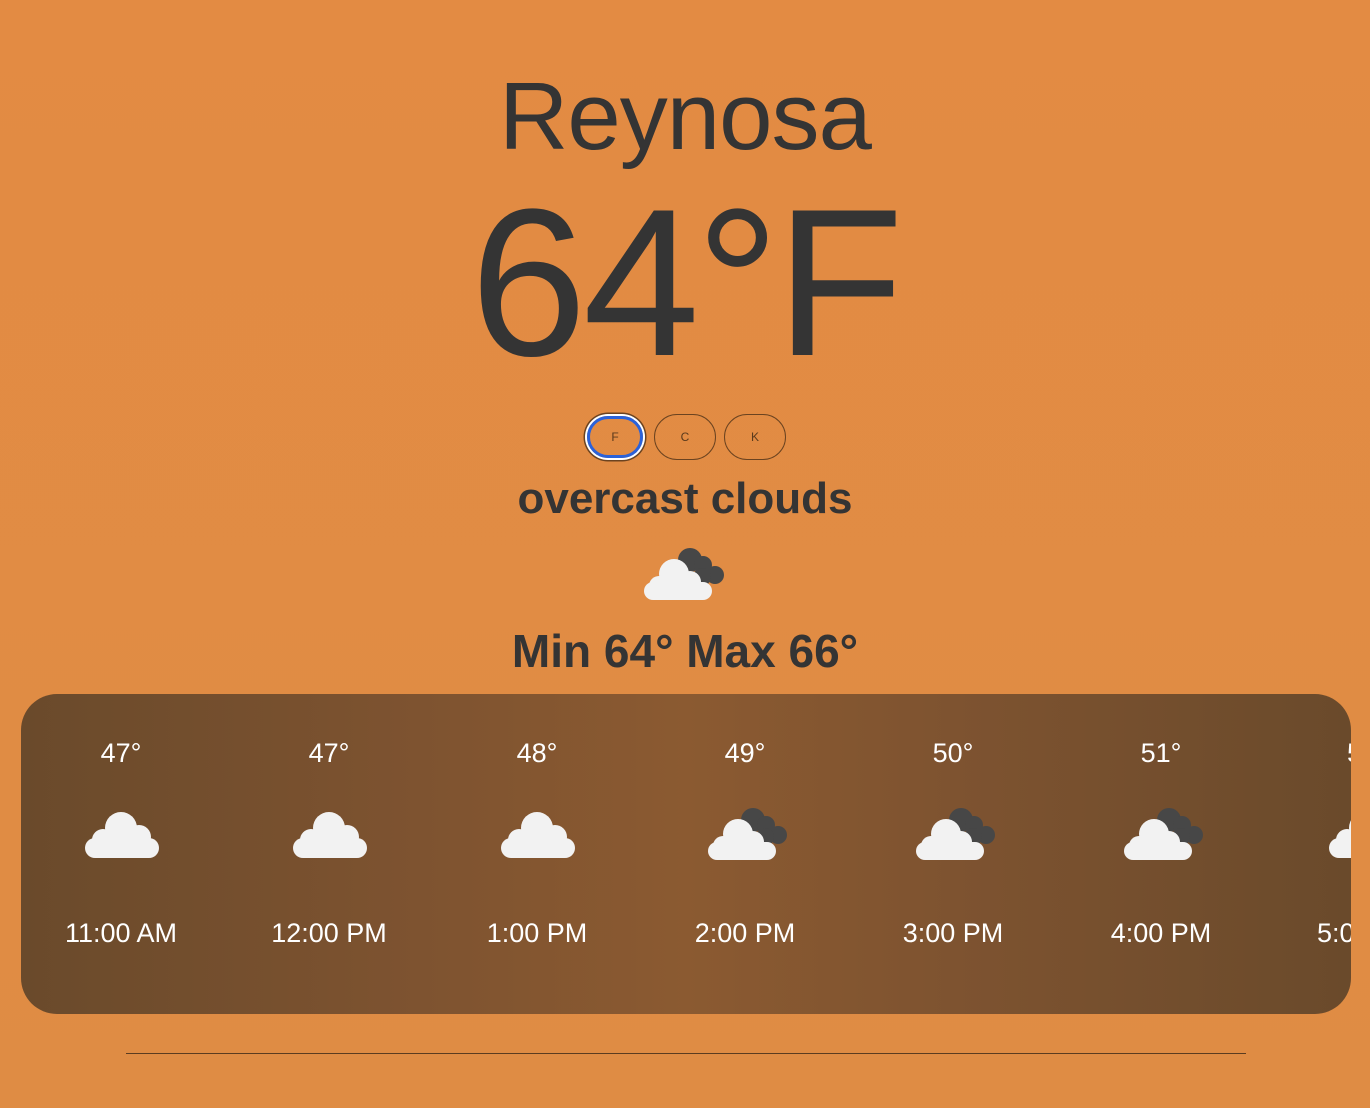 This screenshot has height=1108, width=1370. Describe the element at coordinates (1334, 933) in the screenshot. I see `hourly-time: 5:0` at that location.